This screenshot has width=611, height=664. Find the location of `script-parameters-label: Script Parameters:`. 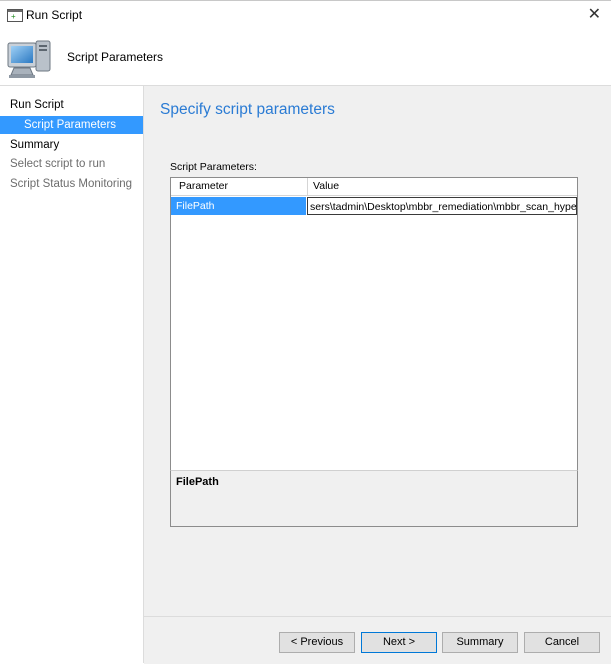

script-parameters-label: Script Parameters: is located at coordinates (213, 167).